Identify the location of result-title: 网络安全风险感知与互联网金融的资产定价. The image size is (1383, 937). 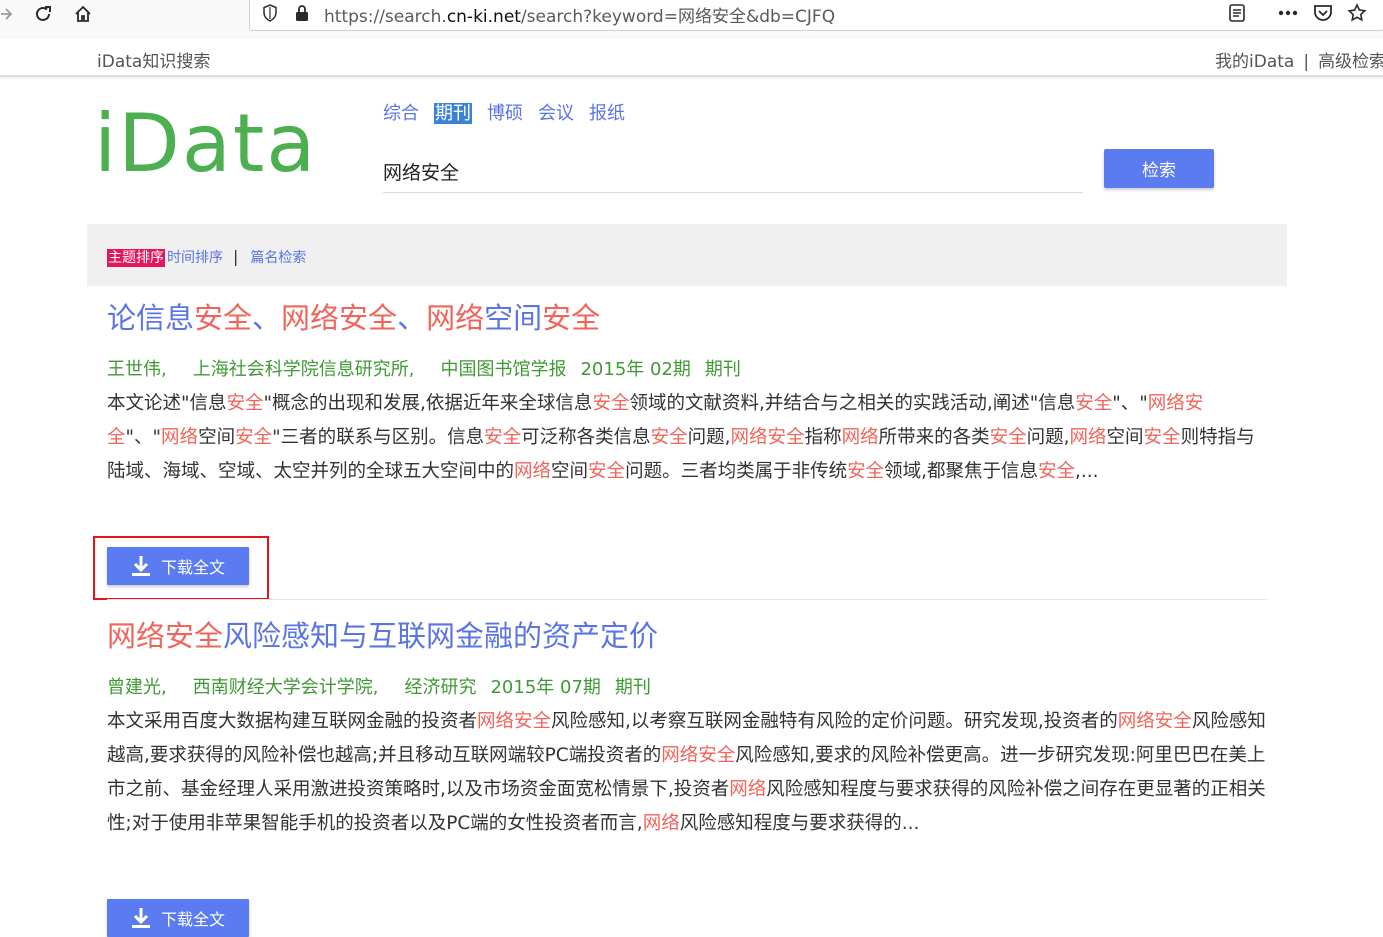
(687, 636).